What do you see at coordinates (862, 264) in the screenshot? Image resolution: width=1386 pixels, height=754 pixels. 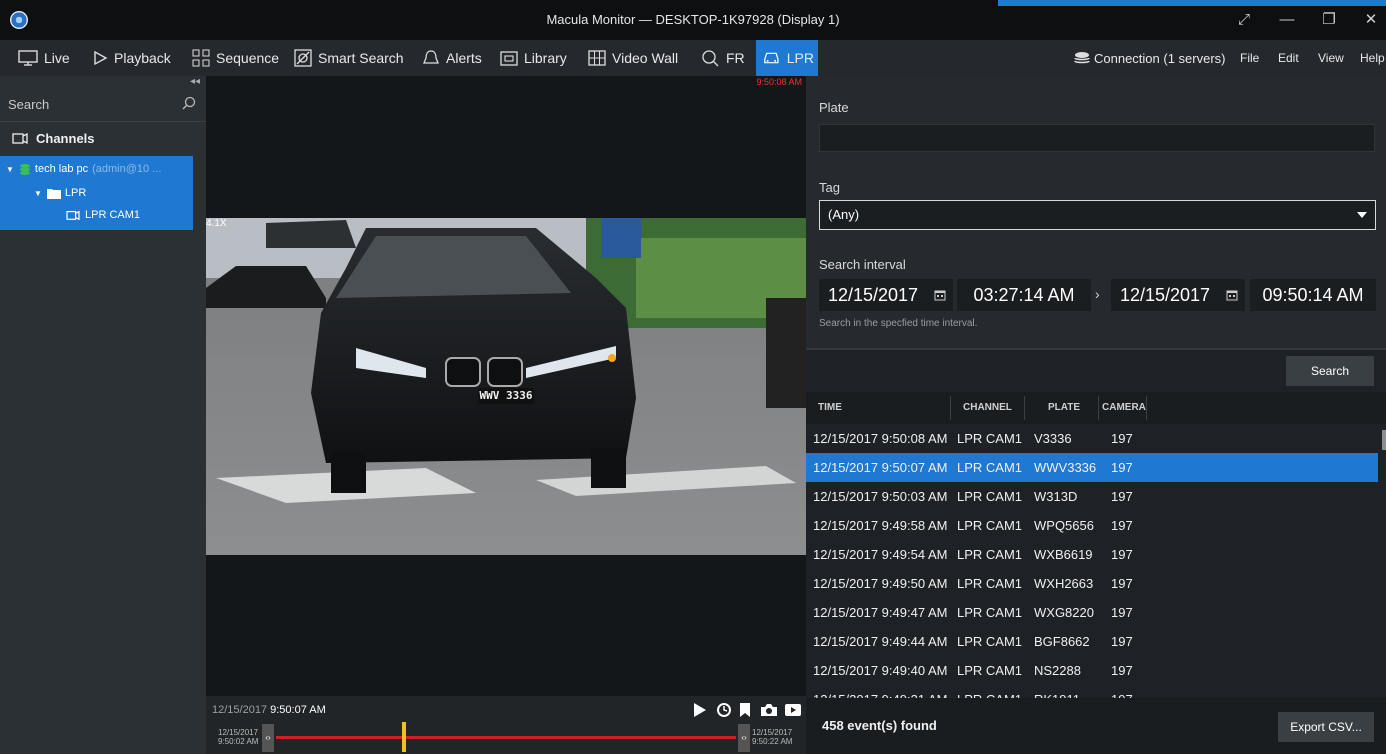 I see `search-interval-label: Search interval` at bounding box center [862, 264].